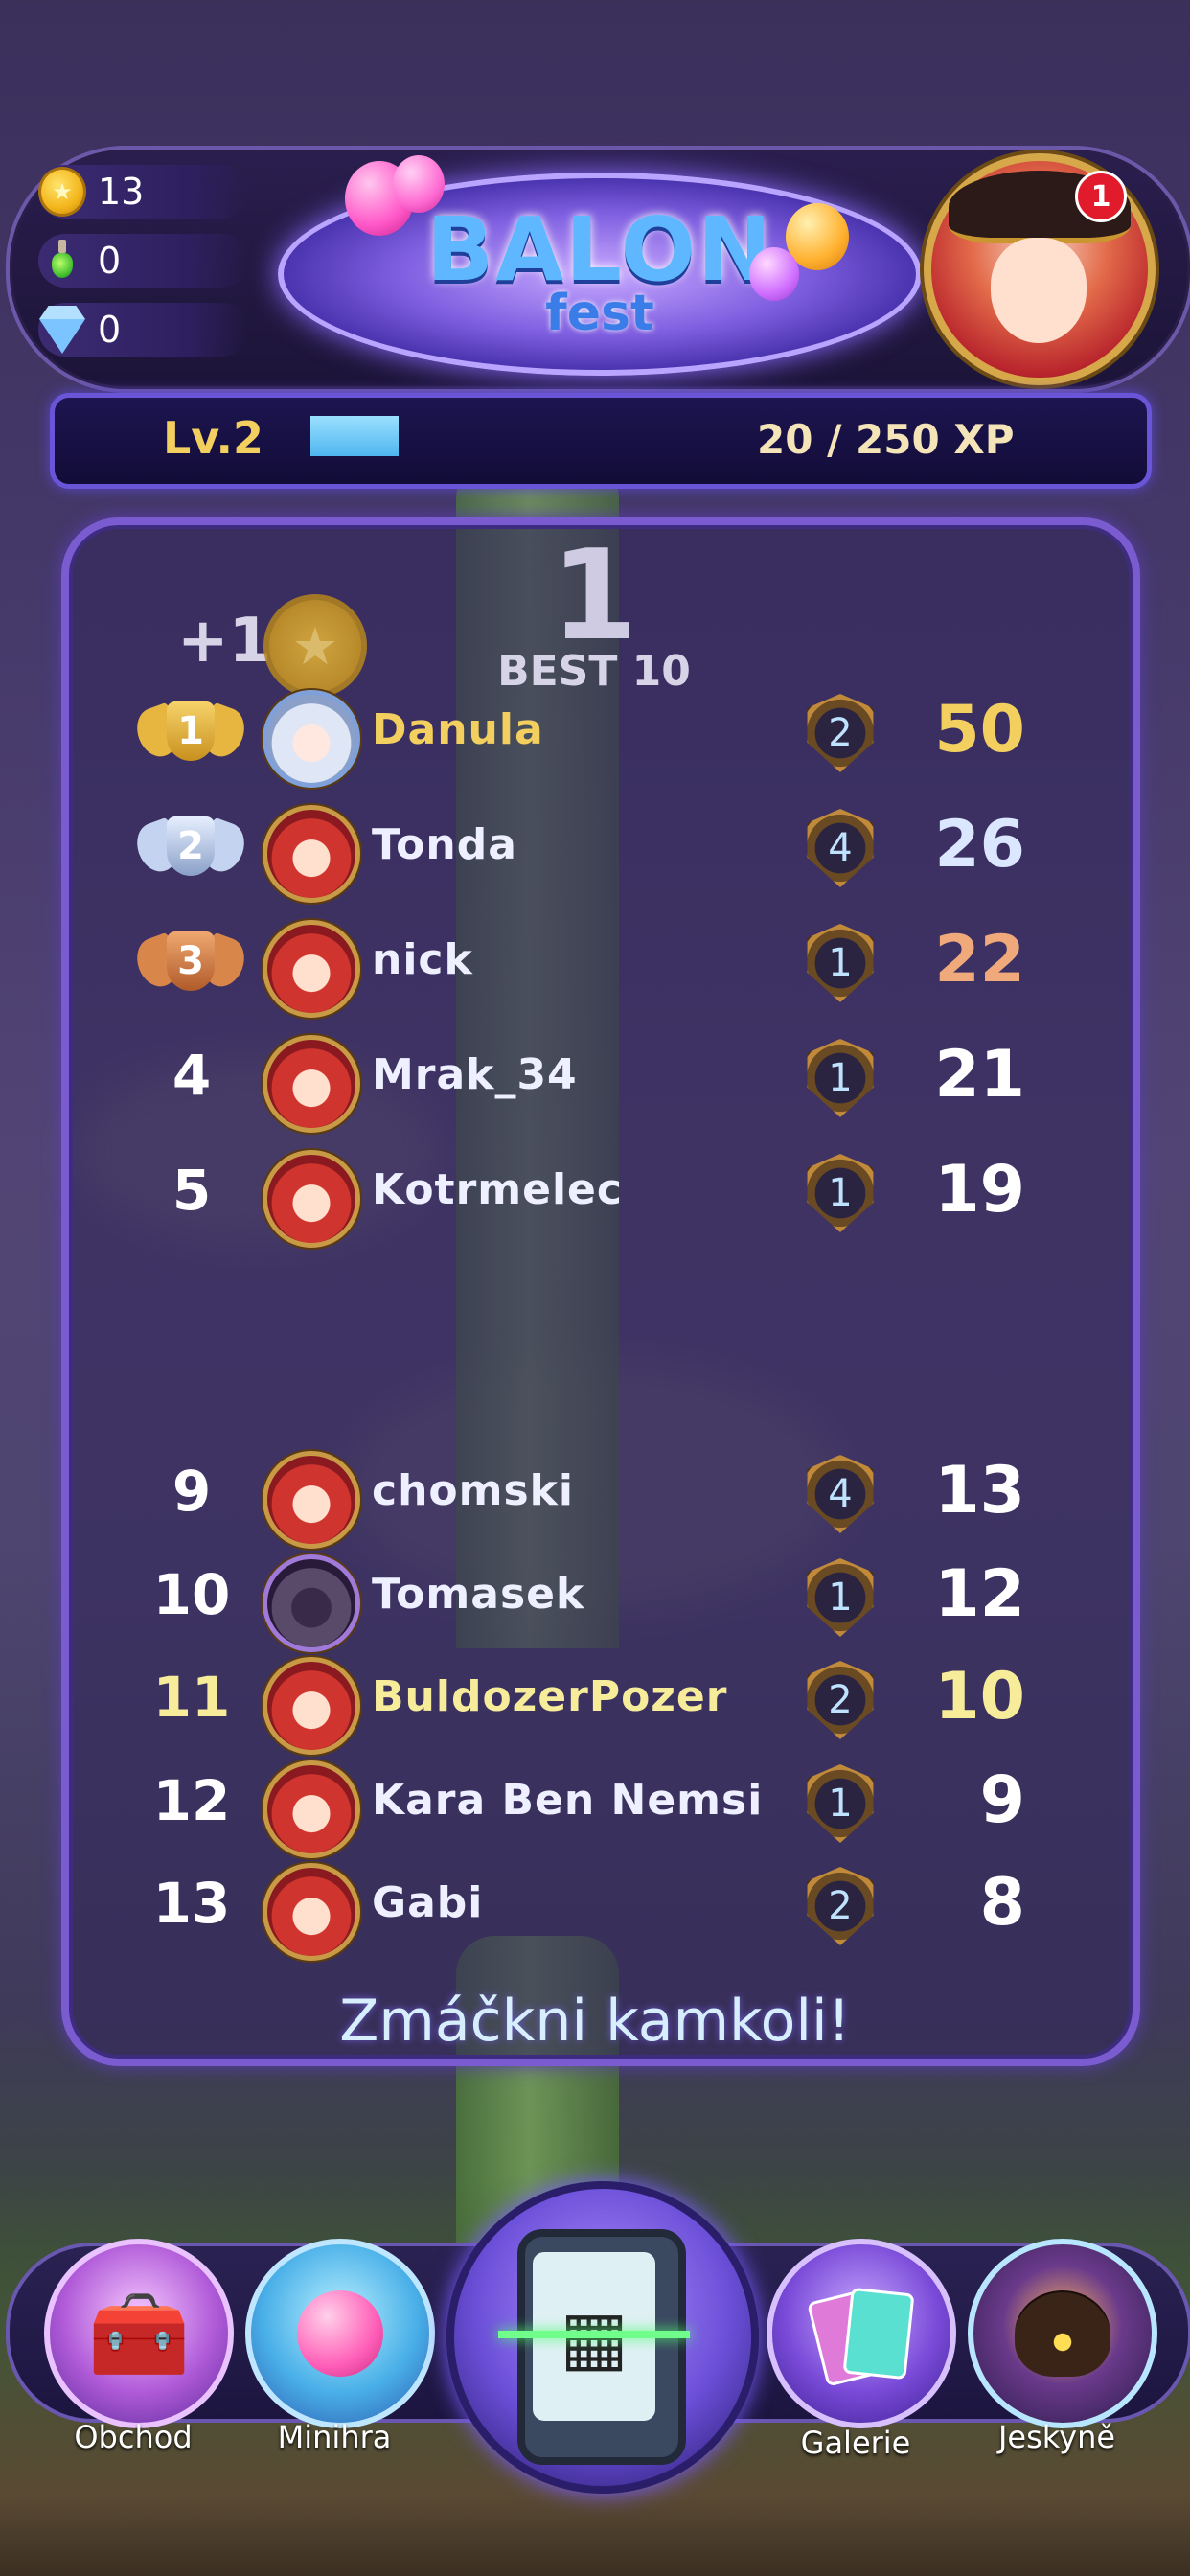 This screenshot has height=2576, width=1190. What do you see at coordinates (422, 959) in the screenshot?
I see `player-name: nick` at bounding box center [422, 959].